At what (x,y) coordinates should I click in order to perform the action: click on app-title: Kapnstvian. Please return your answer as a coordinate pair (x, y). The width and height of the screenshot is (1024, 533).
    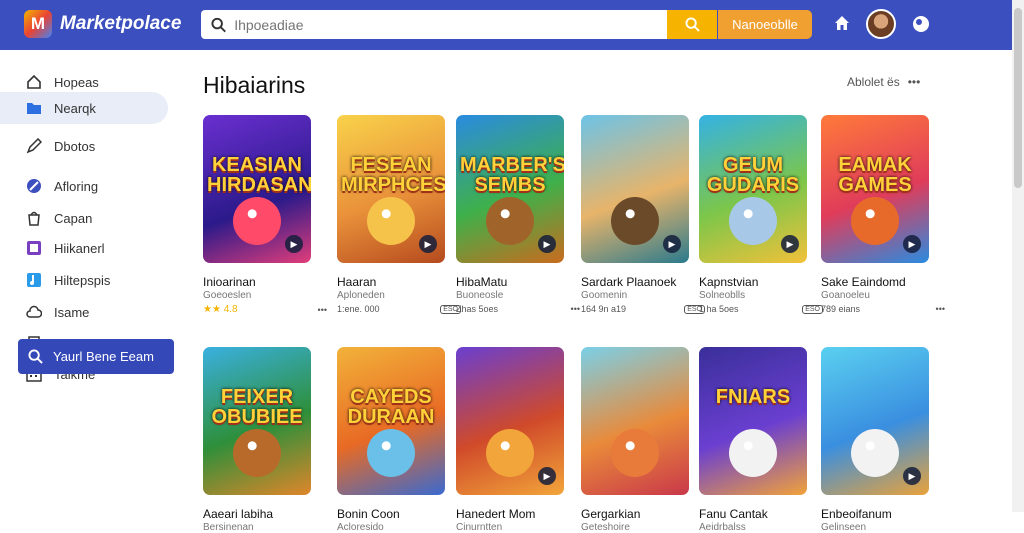
    Looking at the image, I should click on (764, 282).